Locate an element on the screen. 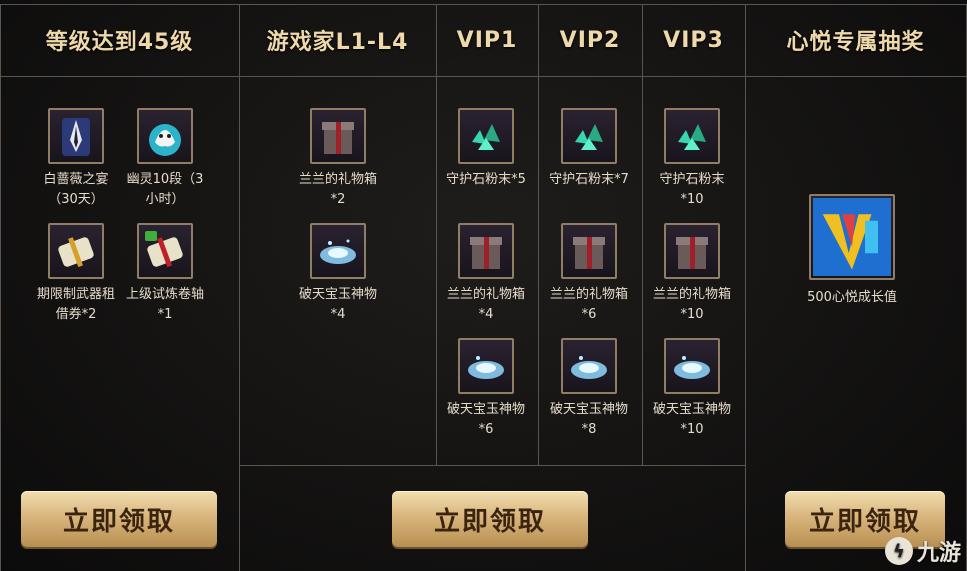  reward-label: 守护石粉末*5 is located at coordinates (486, 179).